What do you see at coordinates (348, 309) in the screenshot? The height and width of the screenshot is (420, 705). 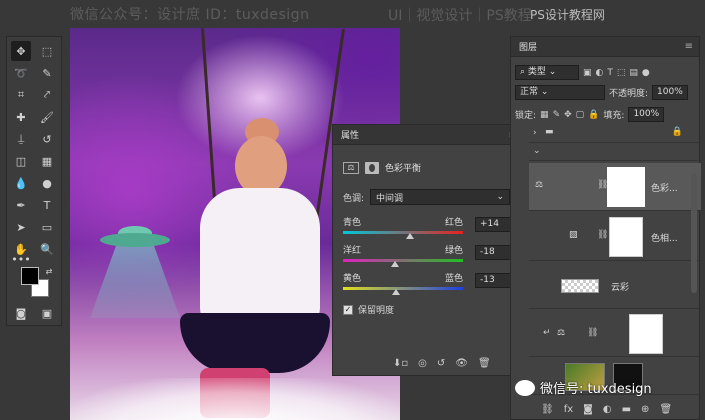 I see `preserve-luminosity-checkbox: ✓` at bounding box center [348, 309].